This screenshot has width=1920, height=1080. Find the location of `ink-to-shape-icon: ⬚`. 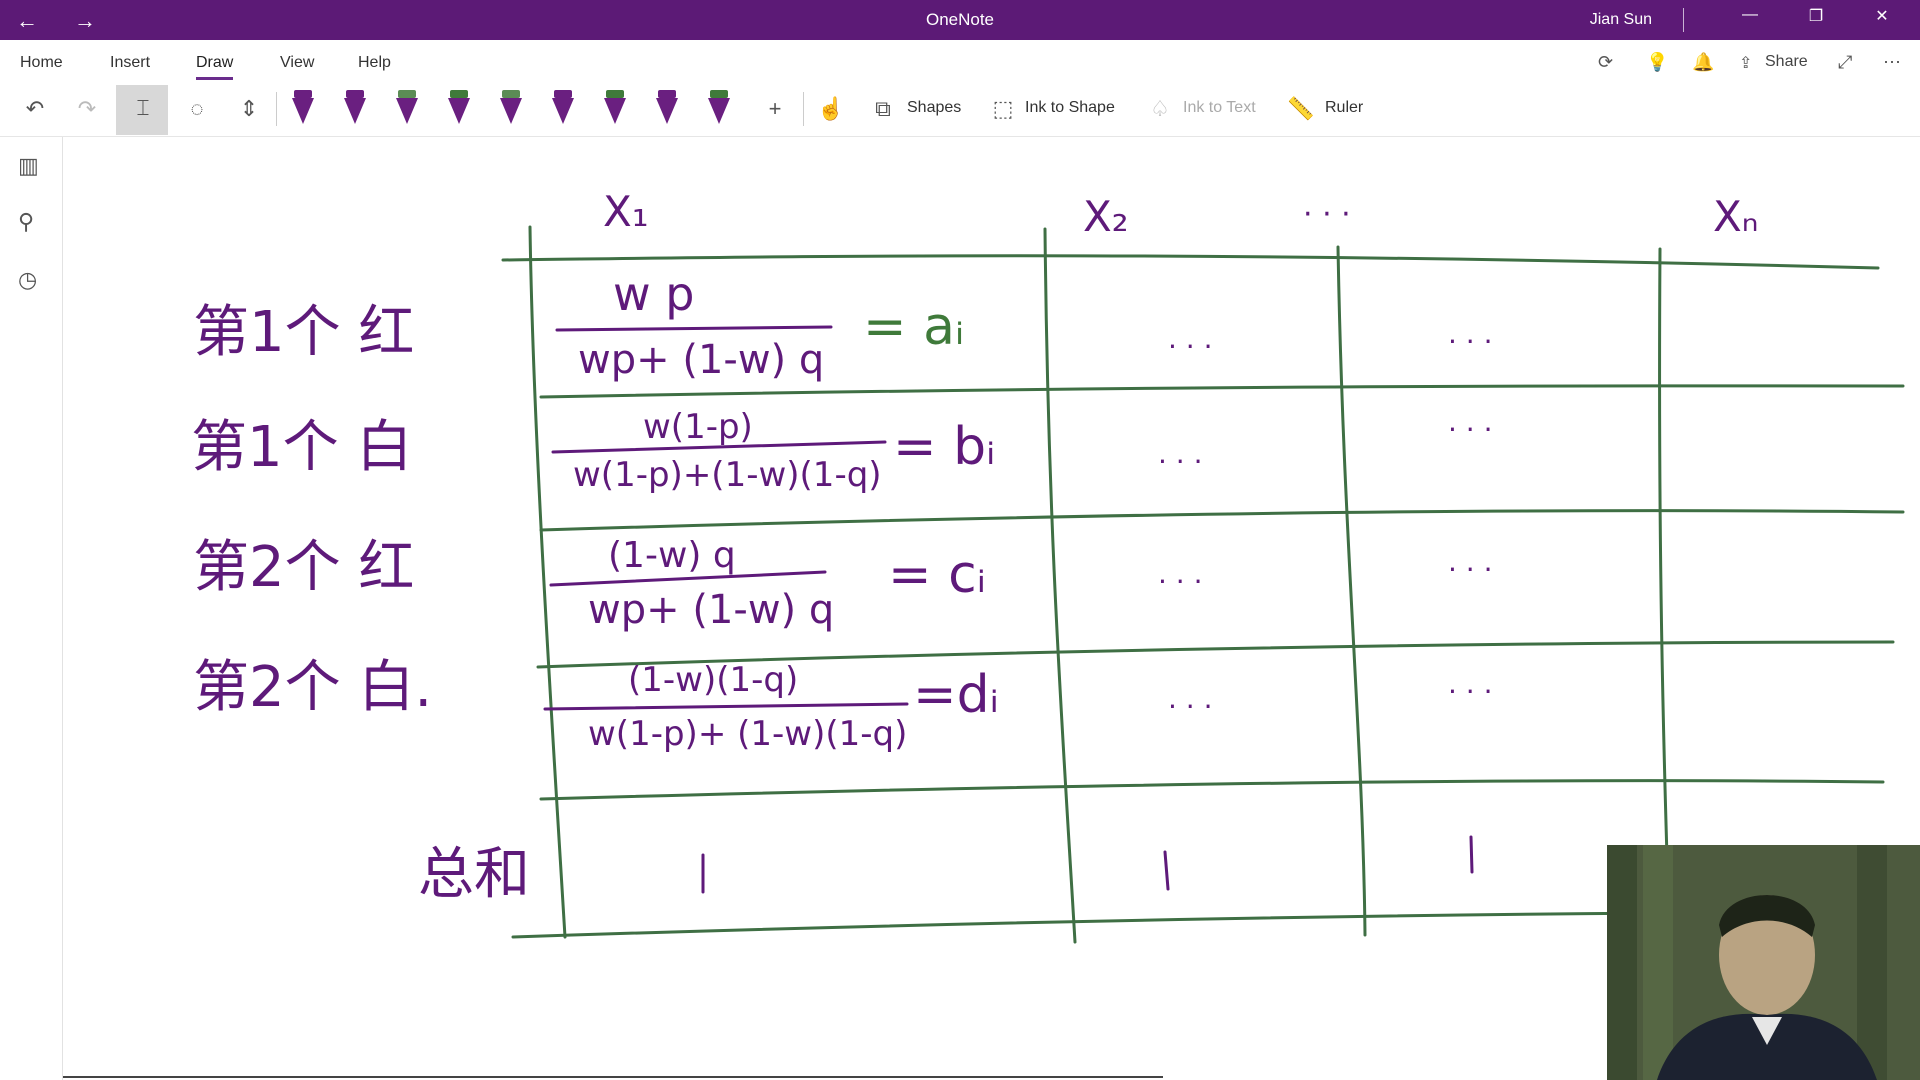

ink-to-shape-icon: ⬚ is located at coordinates (1003, 109).